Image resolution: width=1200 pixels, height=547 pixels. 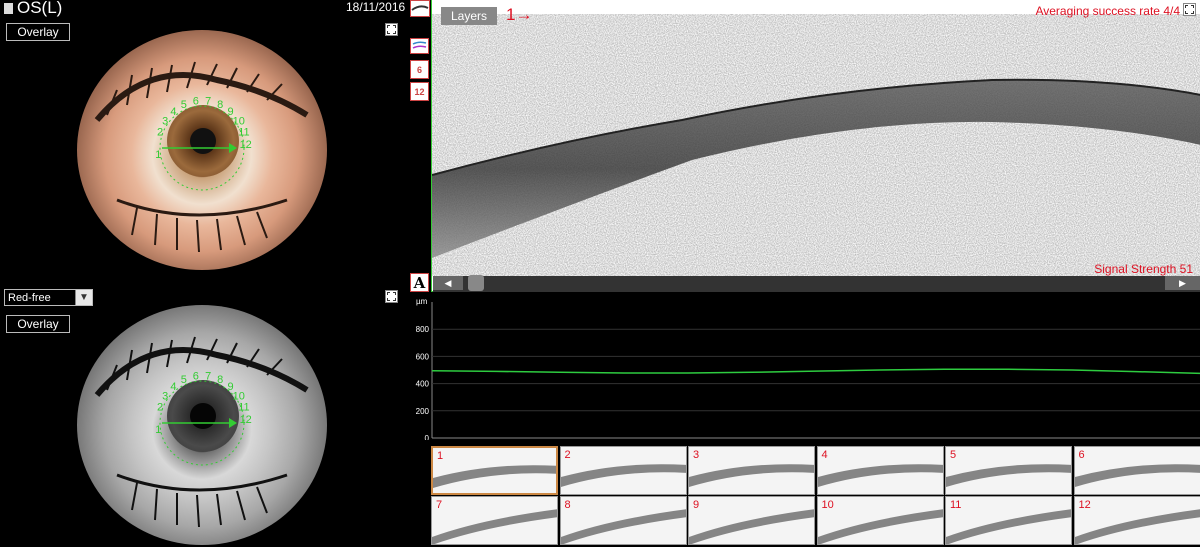 I want to click on radial-12-button: 12, so click(x=419, y=91).